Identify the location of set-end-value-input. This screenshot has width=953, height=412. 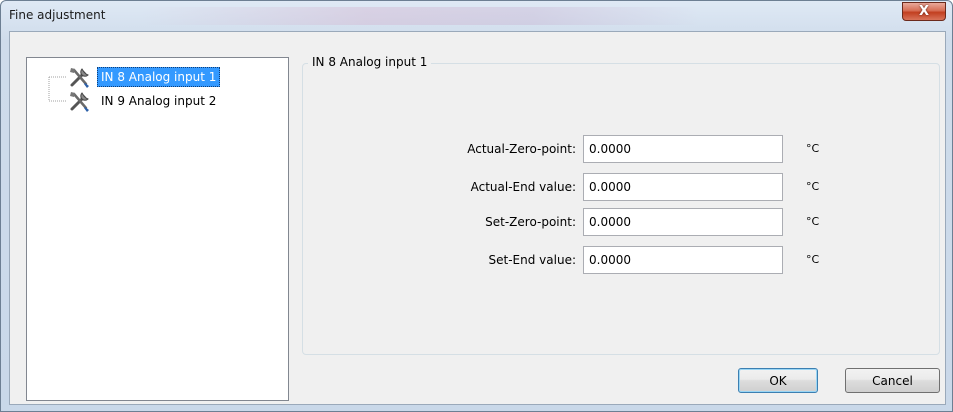
(683, 260).